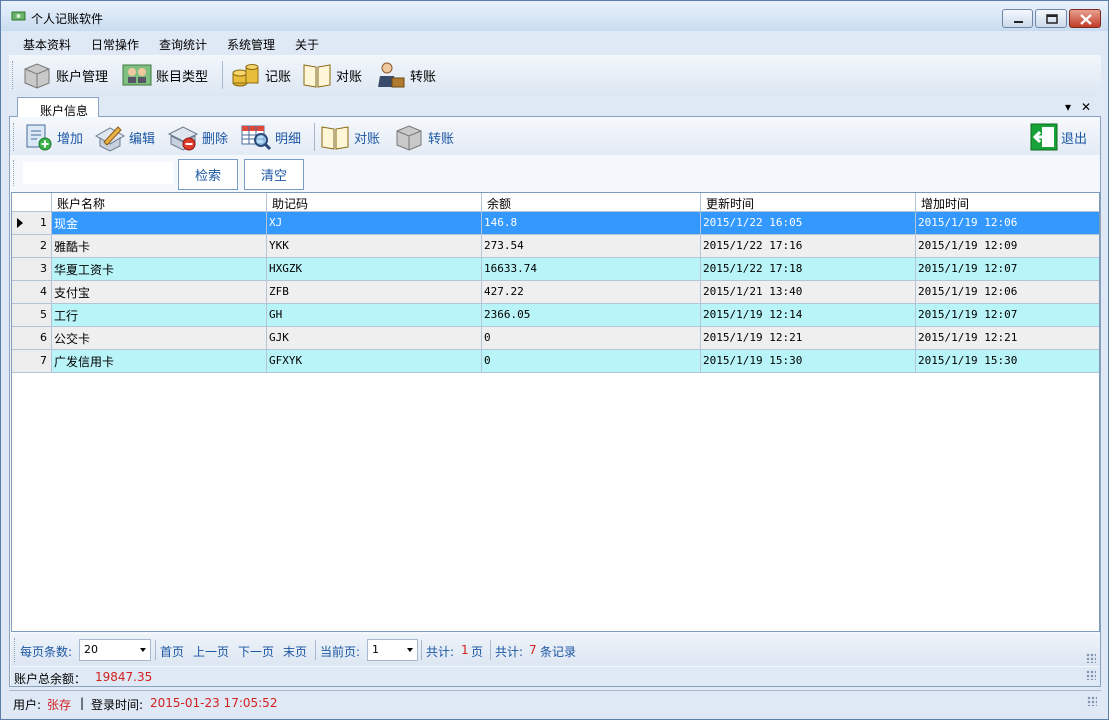 This screenshot has height=720, width=1109. I want to click on header-account-name: 账户名称, so click(159, 202).